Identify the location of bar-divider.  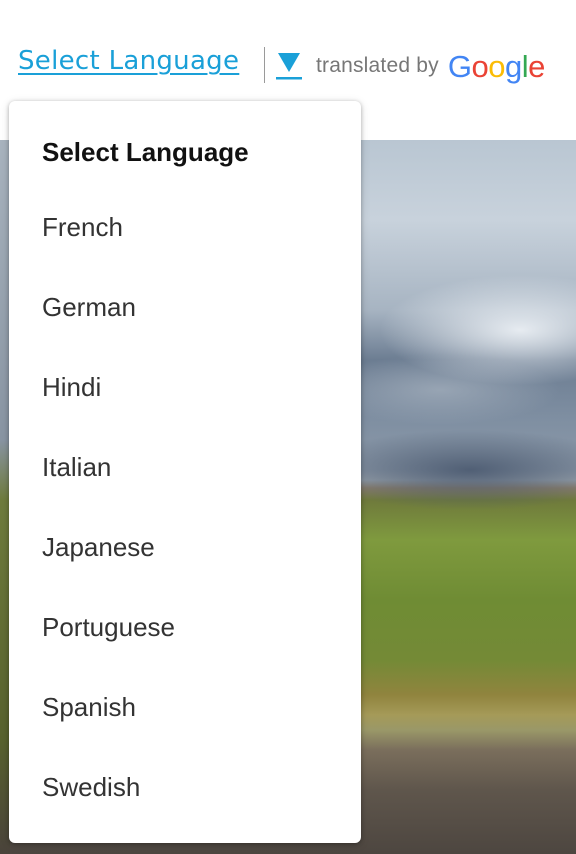
(264, 65).